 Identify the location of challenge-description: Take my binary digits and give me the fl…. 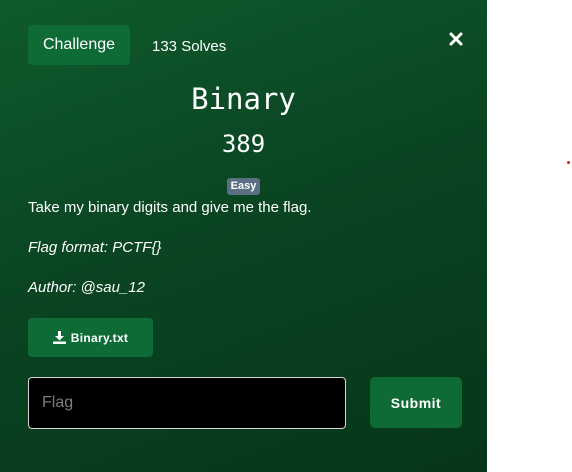
(170, 207).